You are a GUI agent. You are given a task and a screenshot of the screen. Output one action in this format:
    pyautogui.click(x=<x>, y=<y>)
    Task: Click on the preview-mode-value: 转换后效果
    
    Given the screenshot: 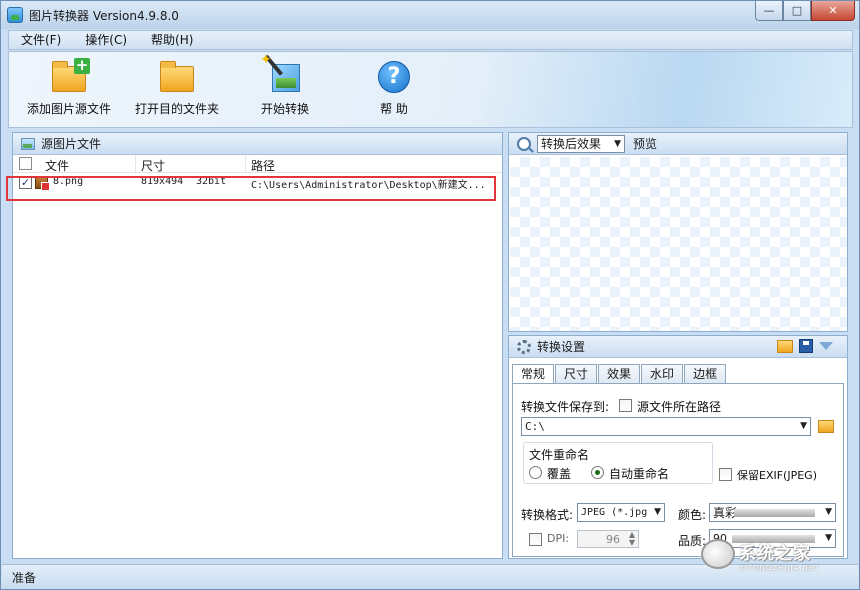 What is the action you would take?
    pyautogui.click(x=571, y=144)
    